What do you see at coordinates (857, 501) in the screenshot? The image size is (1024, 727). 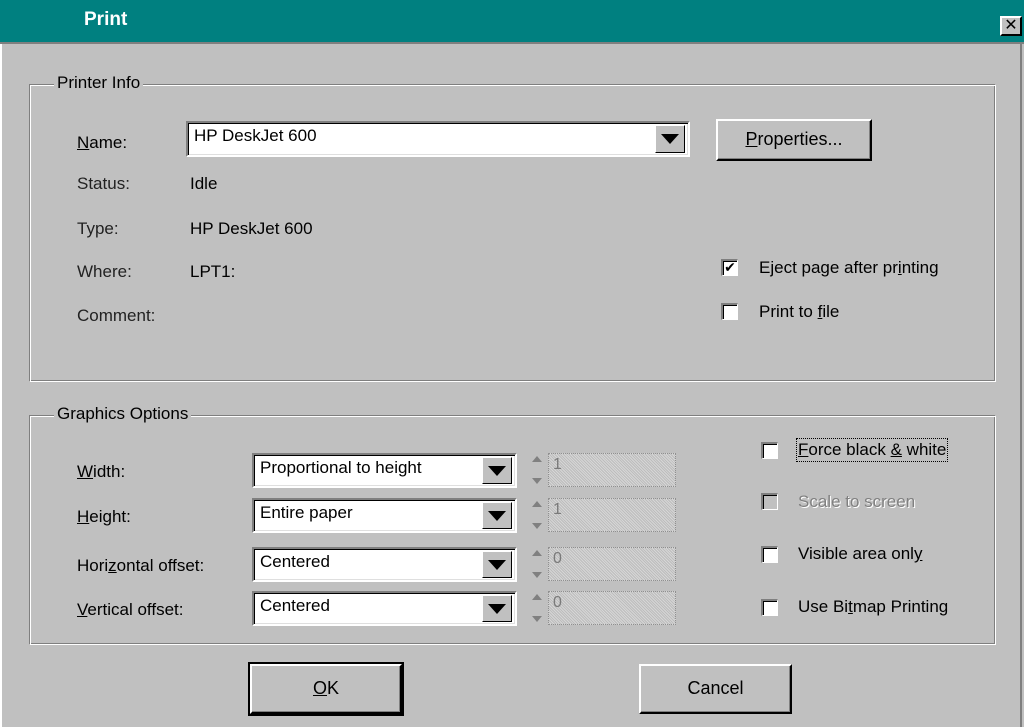 I see `scale-to-screen-label: Scale to screen` at bounding box center [857, 501].